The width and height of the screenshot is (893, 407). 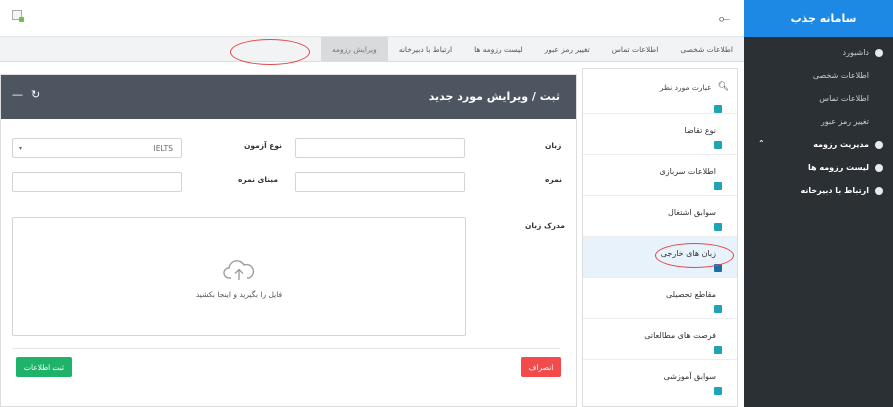 I want to click on sidebar-item-label: داشبورد, so click(x=855, y=52).